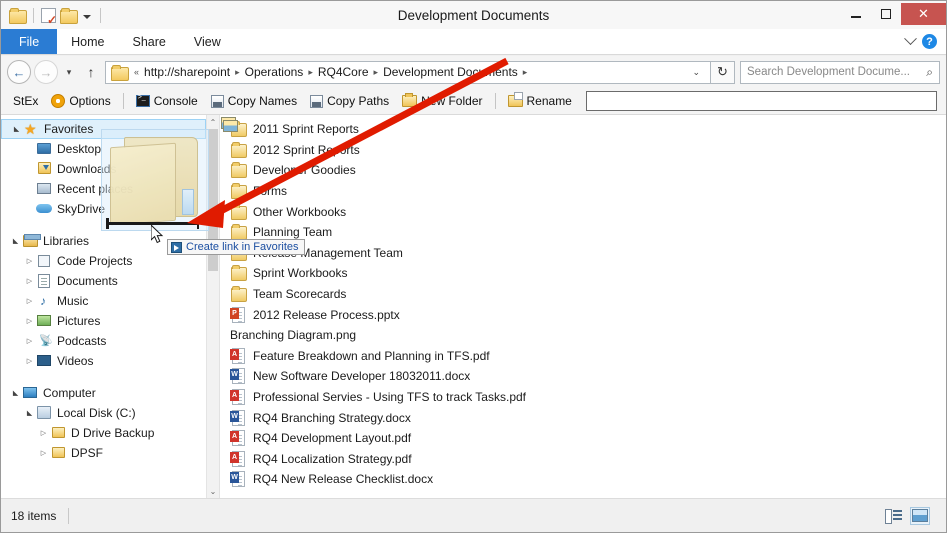 Image resolution: width=947 pixels, height=533 pixels. What do you see at coordinates (110, 301) in the screenshot?
I see `sidebar-item-music: ▷ ♪ Music` at bounding box center [110, 301].